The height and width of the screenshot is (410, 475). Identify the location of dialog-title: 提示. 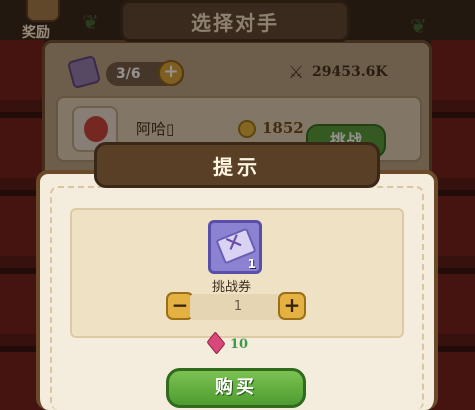
(237, 166).